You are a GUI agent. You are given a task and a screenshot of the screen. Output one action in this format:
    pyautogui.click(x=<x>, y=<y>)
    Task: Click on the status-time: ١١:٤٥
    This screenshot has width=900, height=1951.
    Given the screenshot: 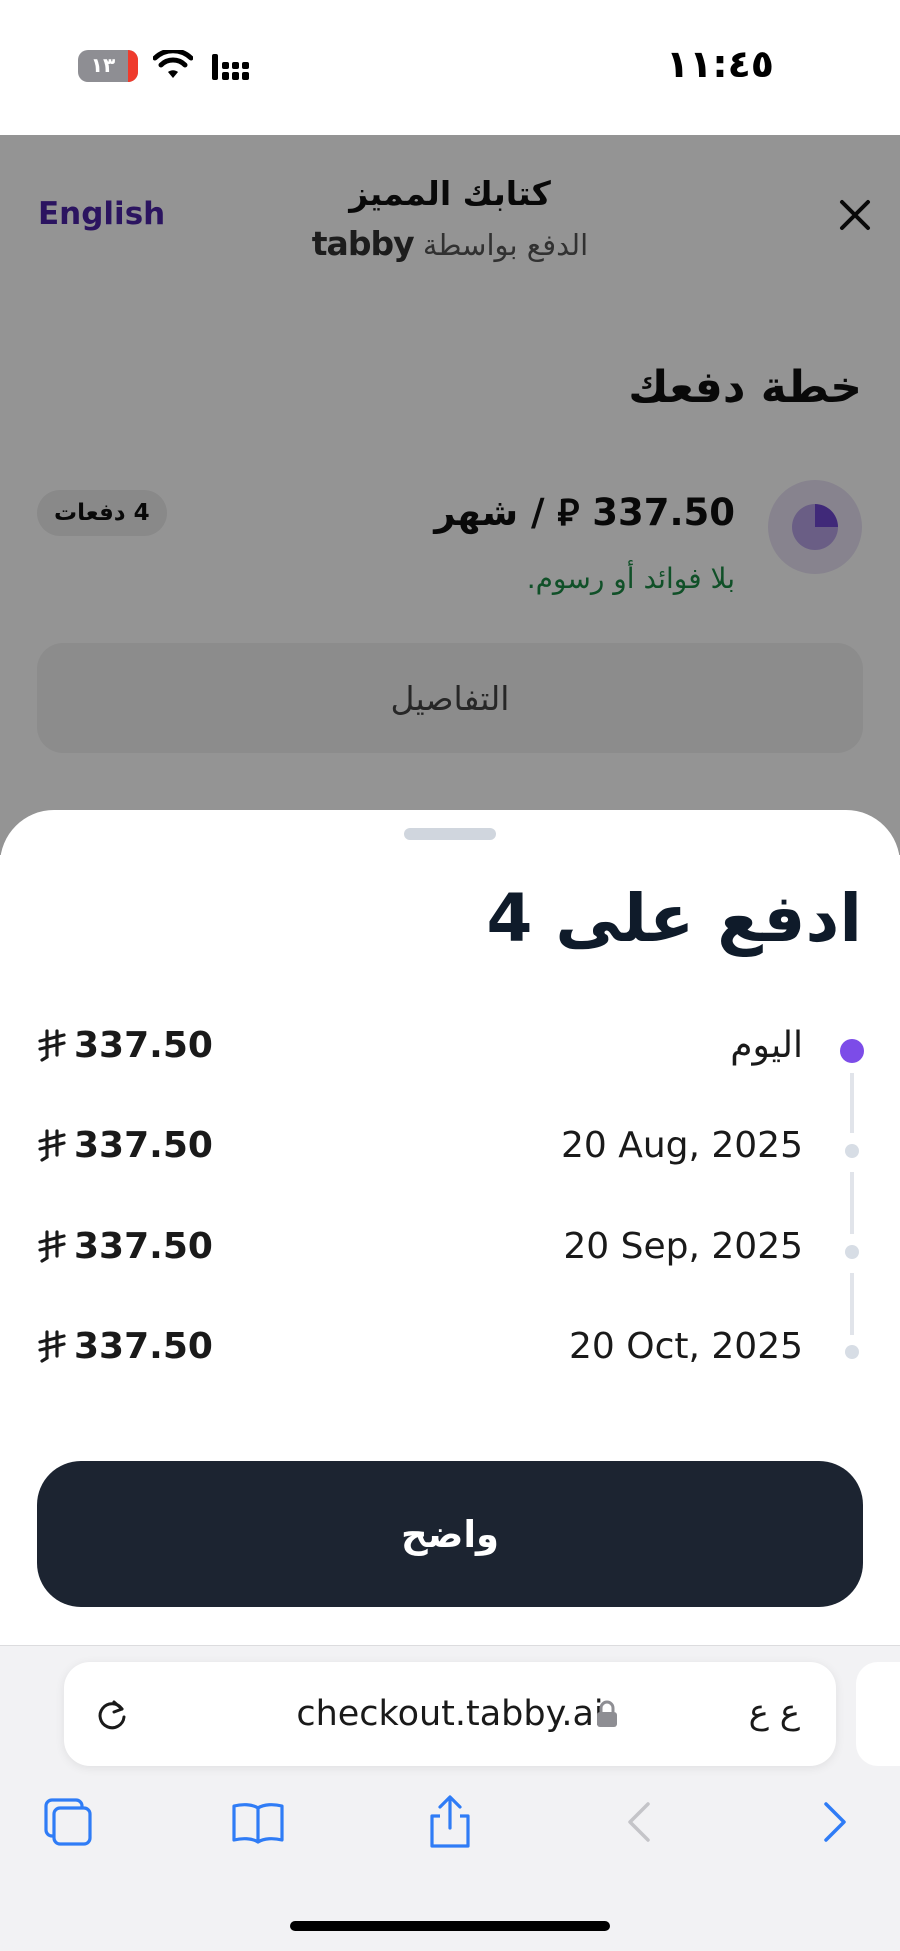 What is the action you would take?
    pyautogui.click(x=720, y=64)
    